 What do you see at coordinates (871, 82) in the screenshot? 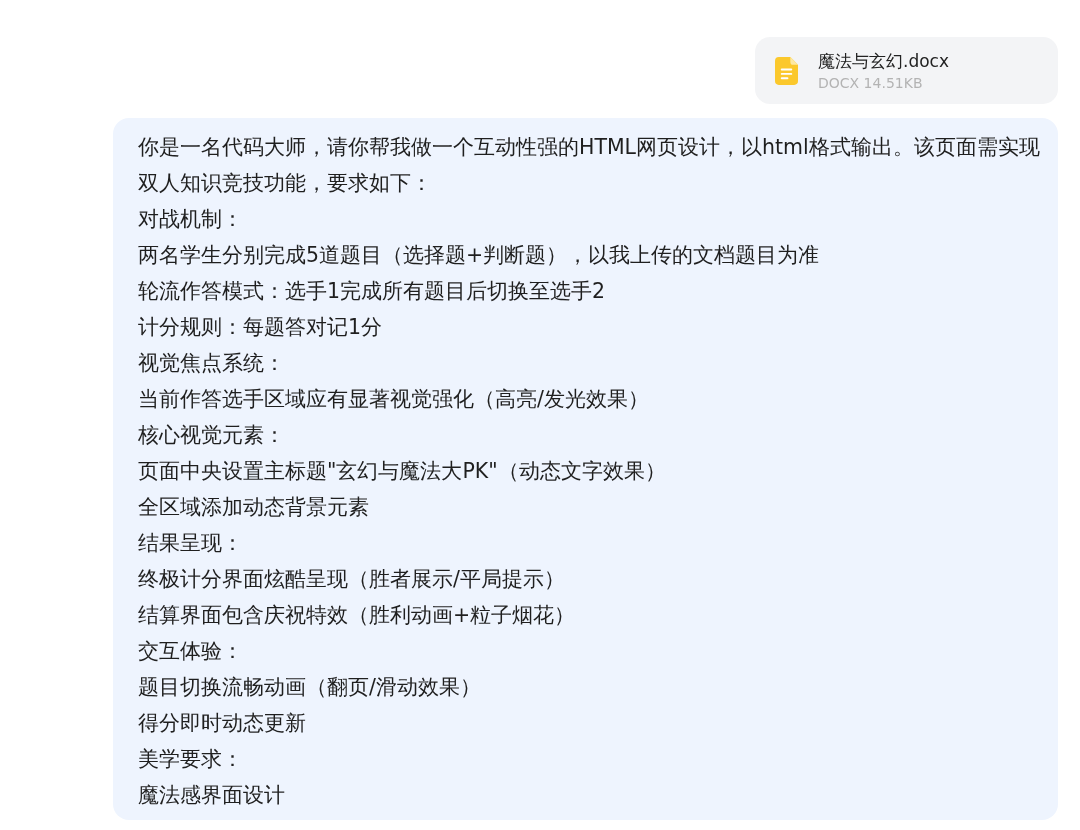
I see `file-info: DOCX 14.51KB` at bounding box center [871, 82].